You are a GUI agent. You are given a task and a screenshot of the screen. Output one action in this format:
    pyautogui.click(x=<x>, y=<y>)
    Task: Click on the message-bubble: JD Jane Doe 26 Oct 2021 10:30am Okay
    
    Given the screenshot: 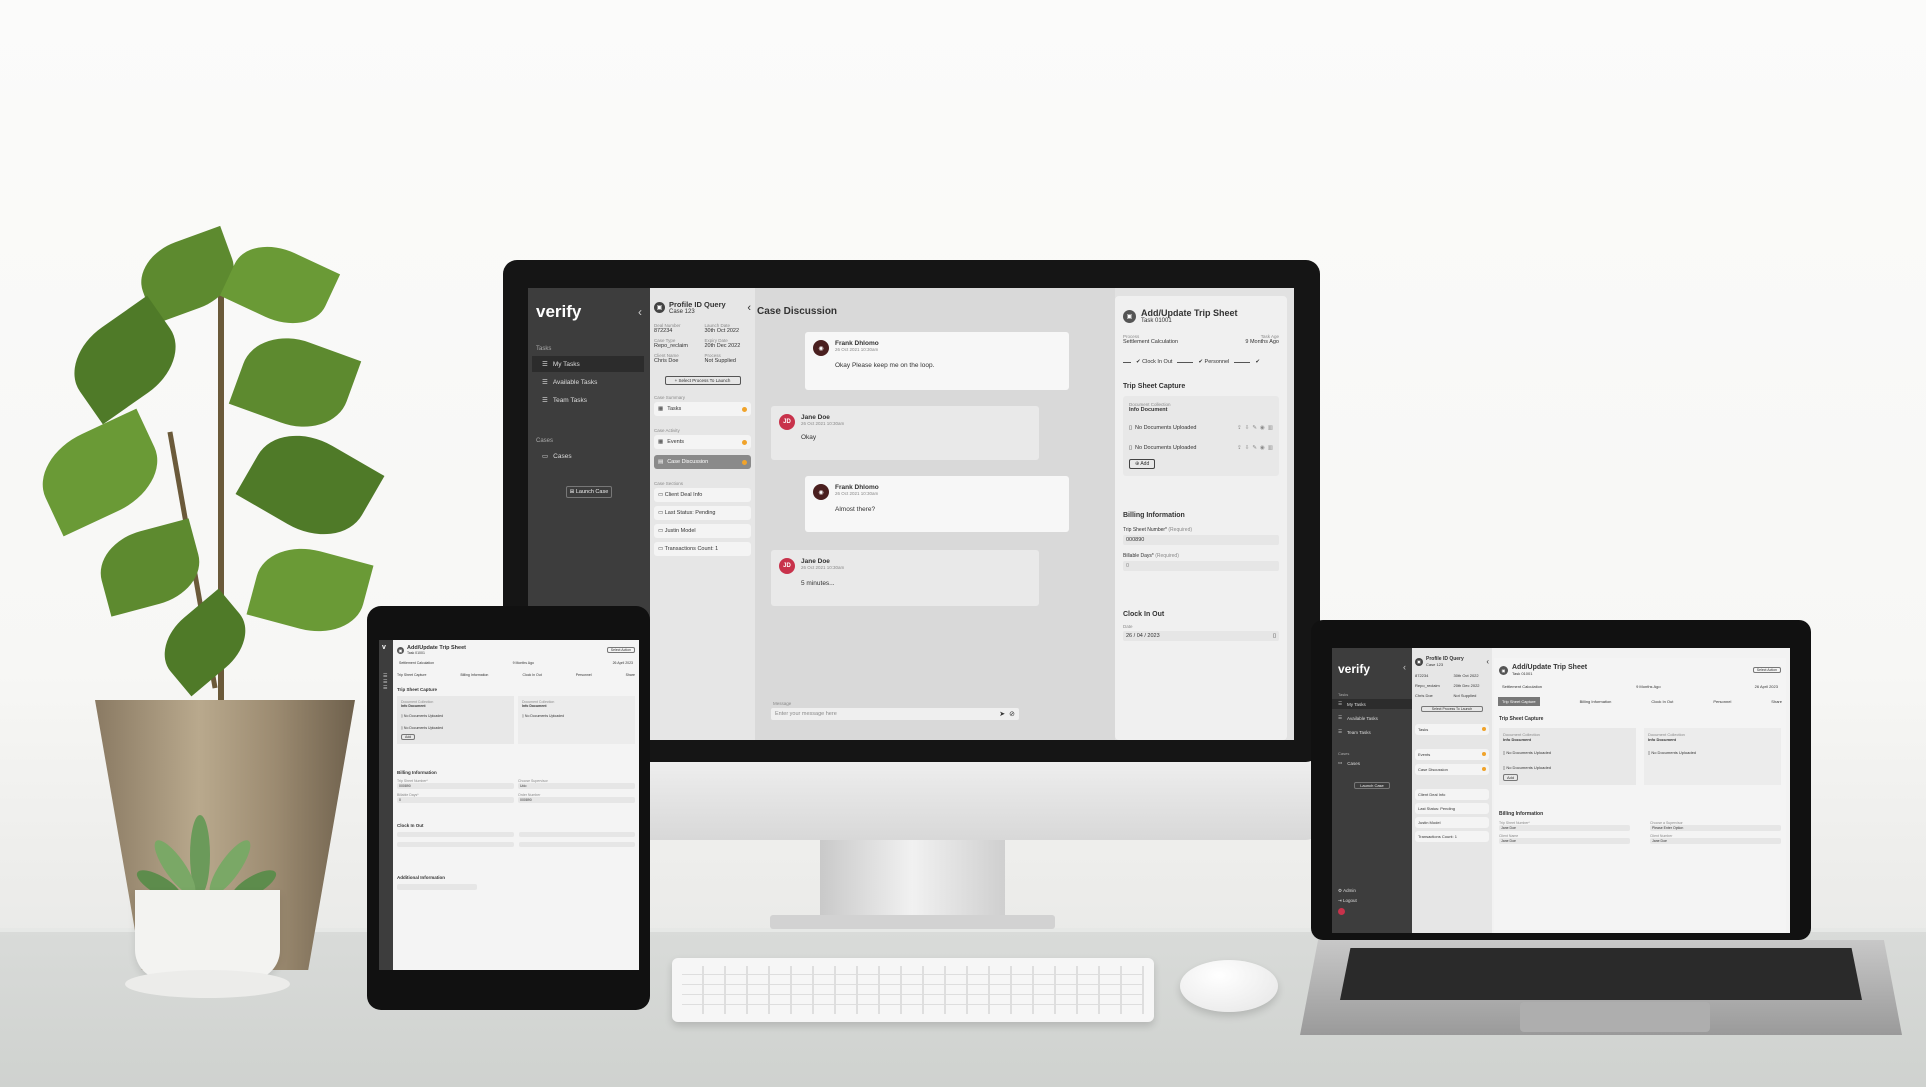 What is the action you would take?
    pyautogui.click(x=905, y=433)
    